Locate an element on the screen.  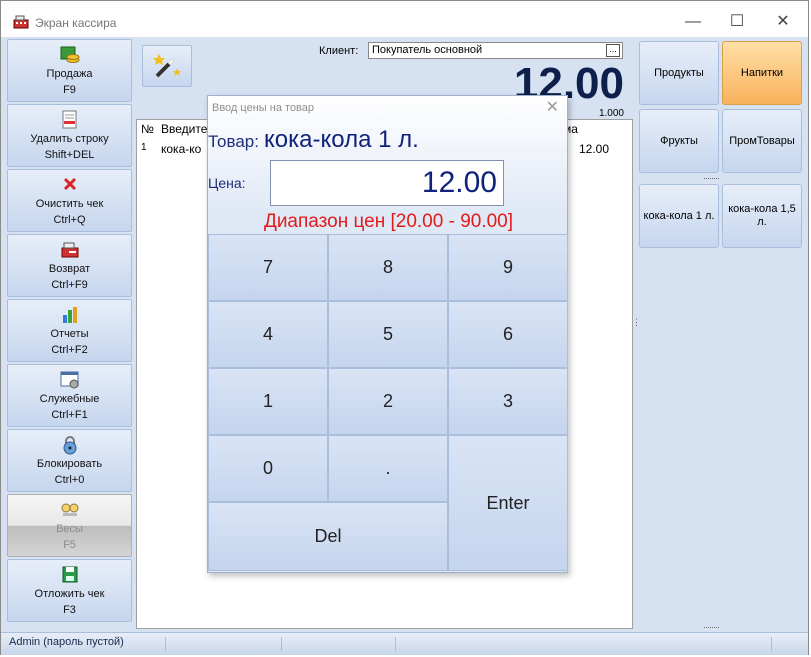
magic-wand-icon is located at coordinates (167, 66).